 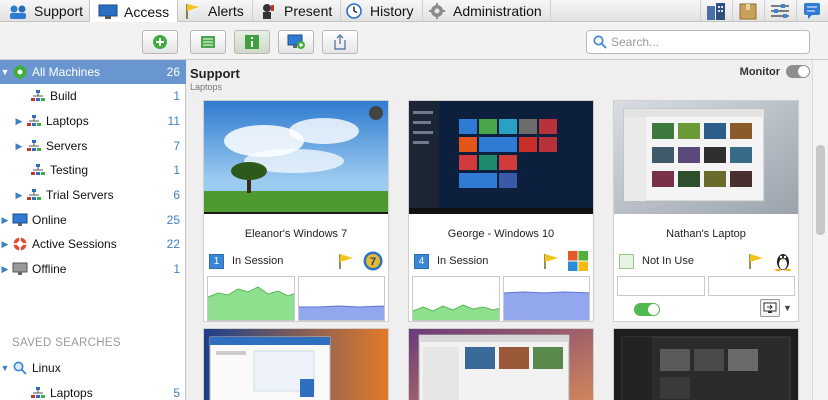 I want to click on sidebar-item-saved-linux: ▼ Linux, so click(x=93, y=368).